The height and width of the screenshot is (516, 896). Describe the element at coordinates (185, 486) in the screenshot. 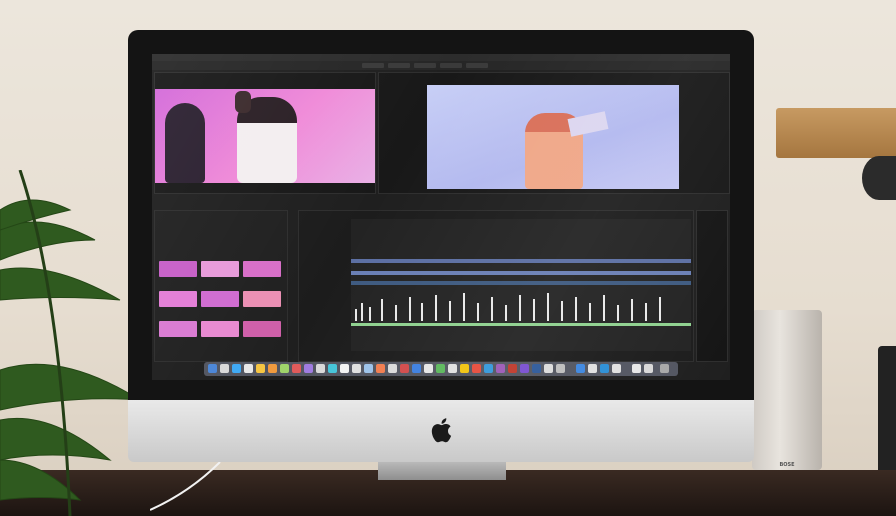

I see `cable` at that location.